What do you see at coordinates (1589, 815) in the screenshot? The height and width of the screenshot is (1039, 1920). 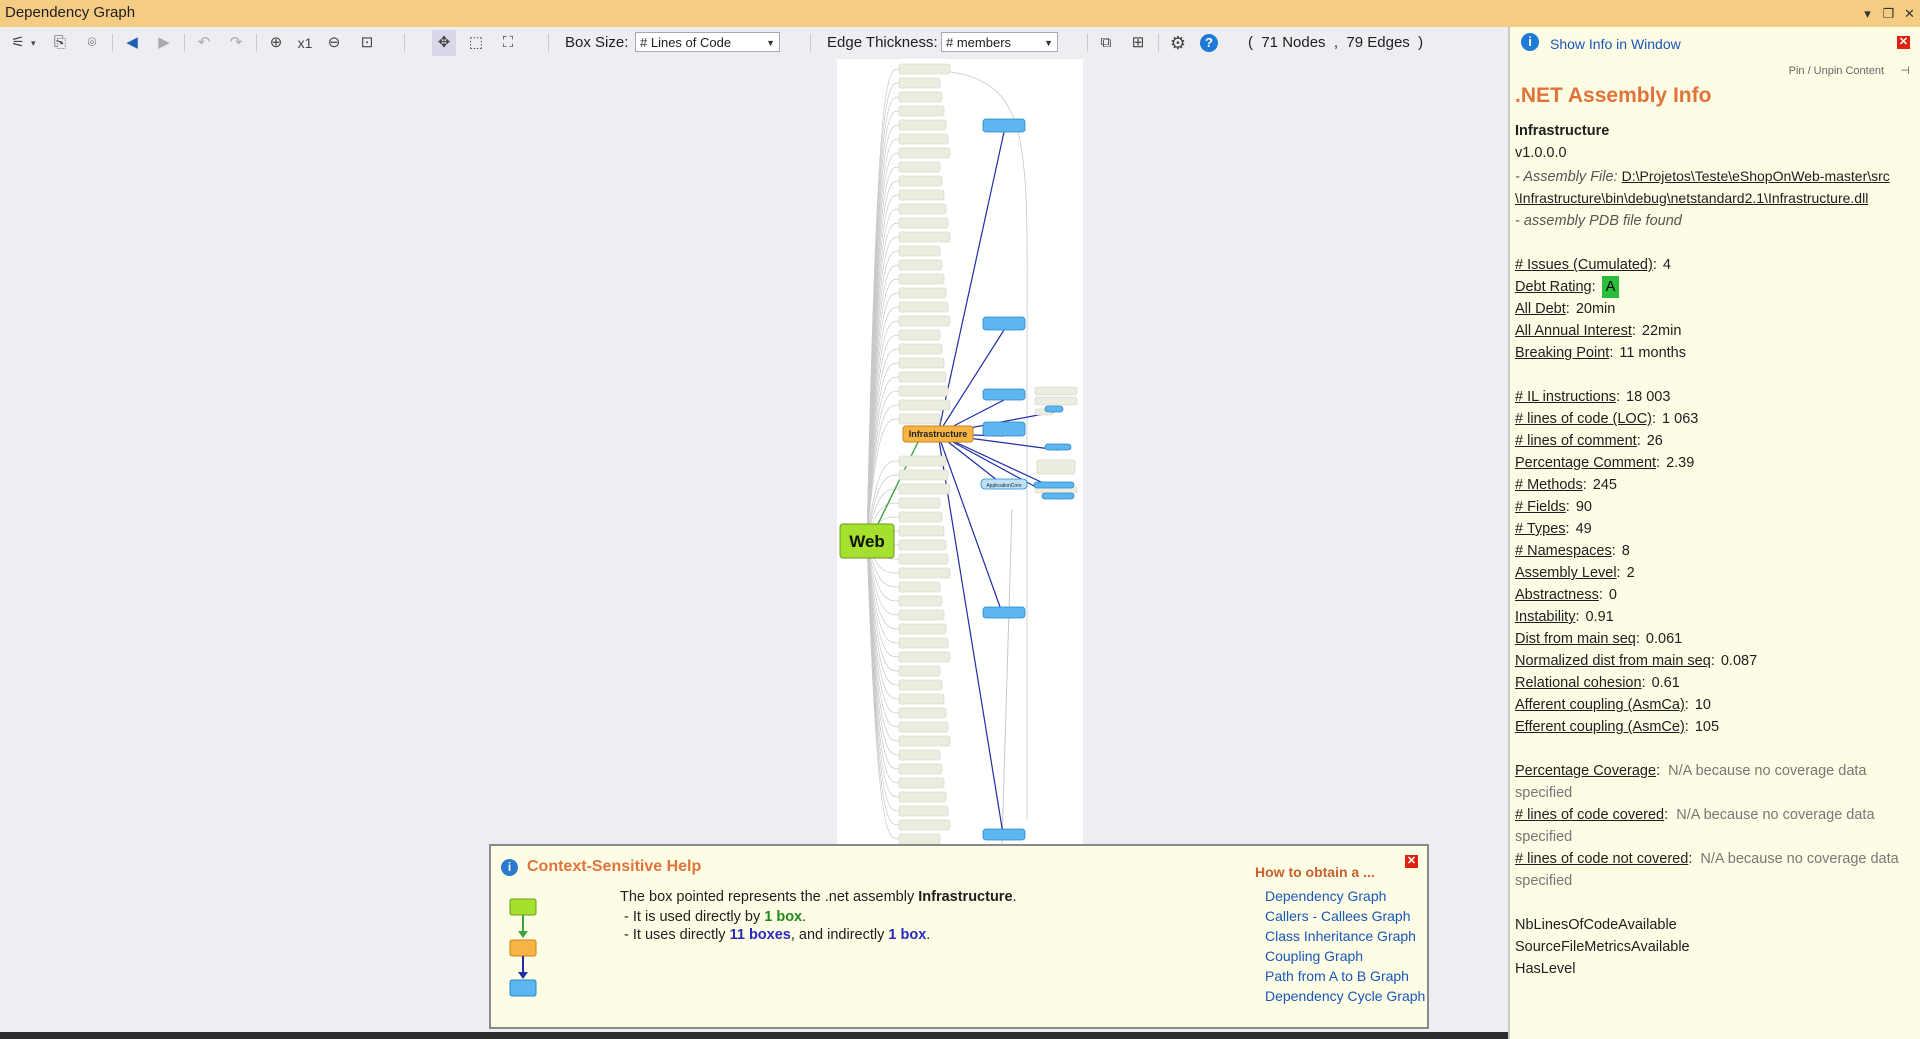 I see `metric-link: # lines of code covered` at bounding box center [1589, 815].